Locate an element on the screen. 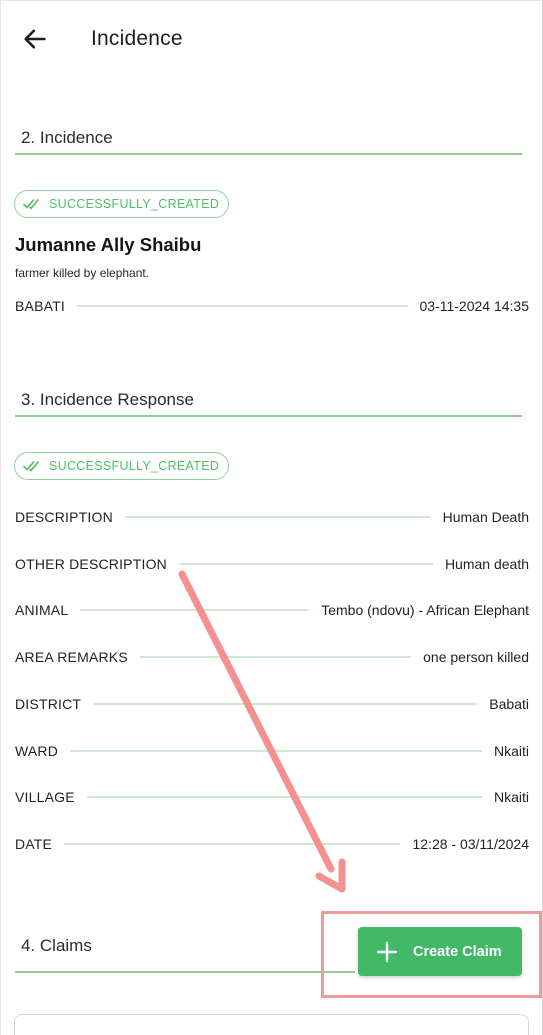 This screenshot has width=543, height=1035. detail-value: Babati is located at coordinates (509, 704).